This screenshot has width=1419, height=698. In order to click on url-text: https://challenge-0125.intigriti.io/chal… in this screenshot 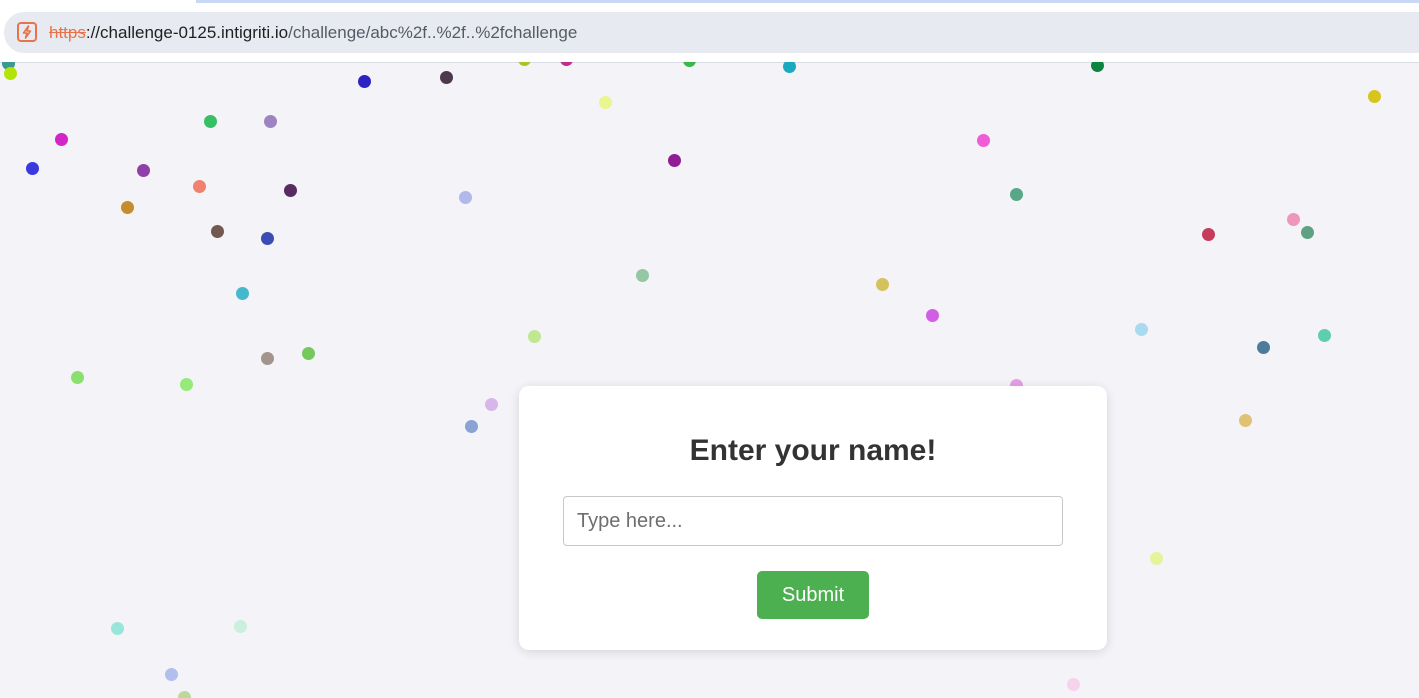, I will do `click(313, 33)`.